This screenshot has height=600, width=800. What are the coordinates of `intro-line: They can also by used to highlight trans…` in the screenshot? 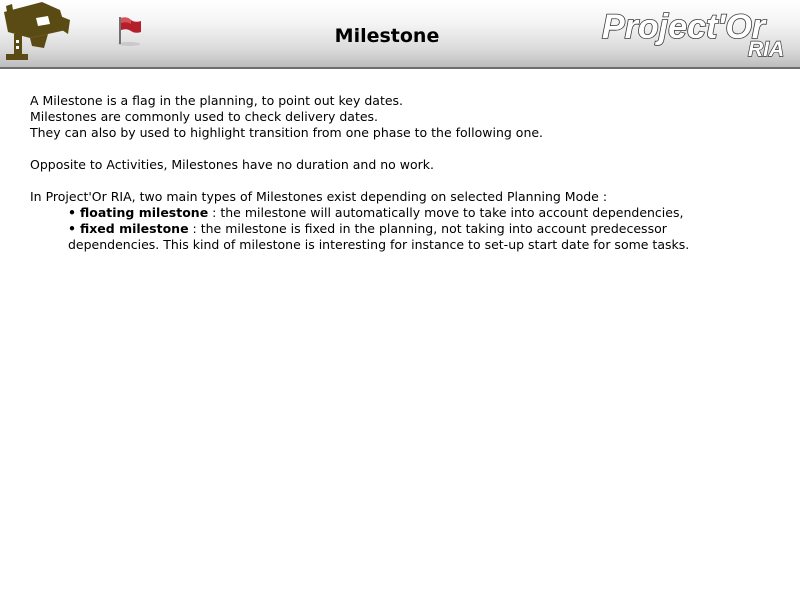 It's located at (287, 132).